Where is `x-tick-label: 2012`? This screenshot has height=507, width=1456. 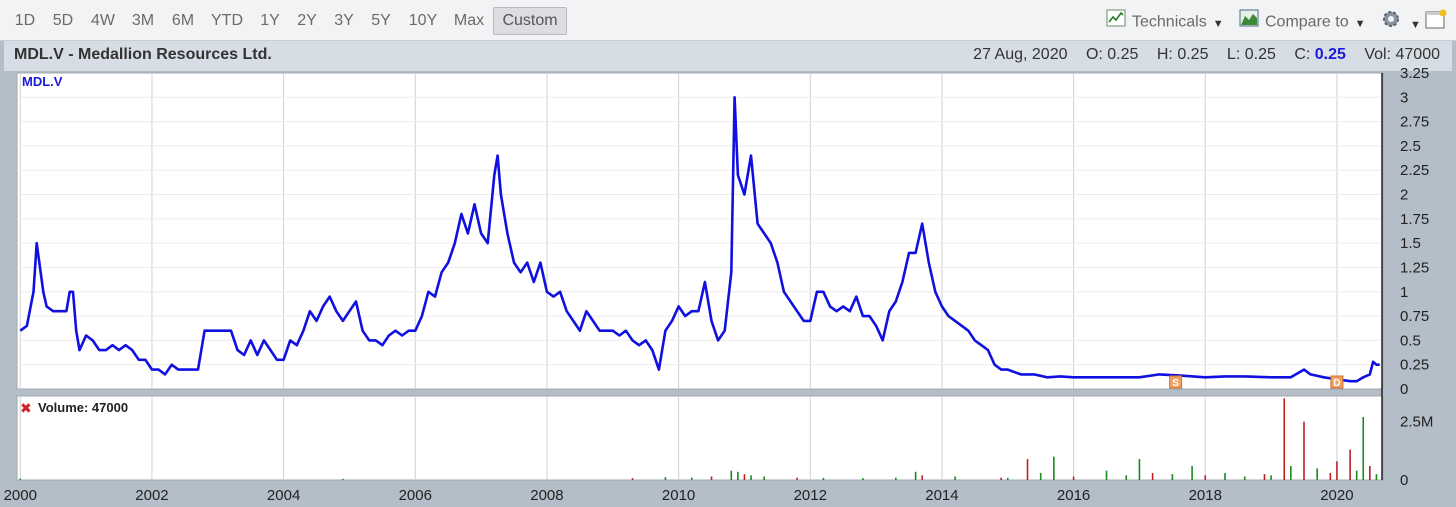 x-tick-label: 2012 is located at coordinates (810, 495).